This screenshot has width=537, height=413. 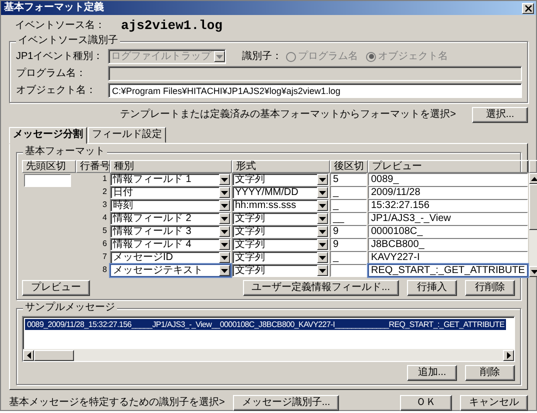 I want to click on field-label: JP1イベント種別：, so click(x=60, y=56).